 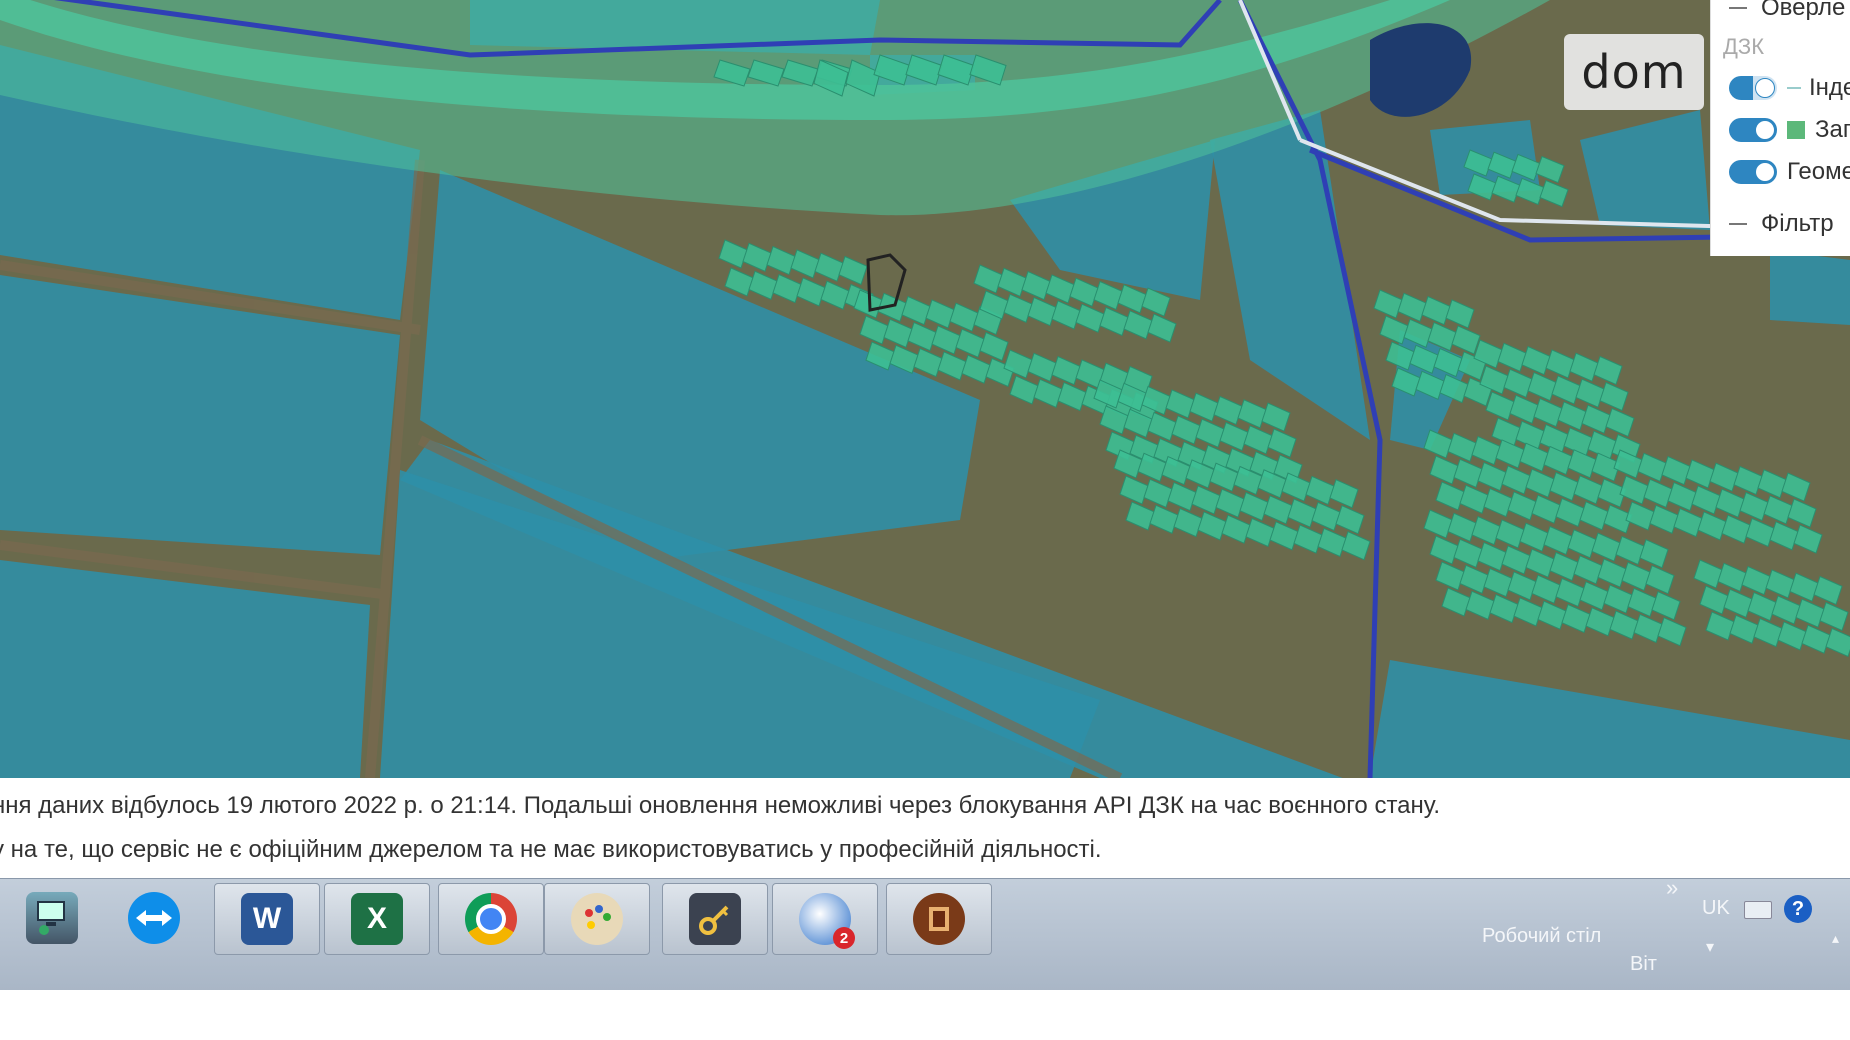 I want to click on layer-toggle, so click(x=1753, y=130).